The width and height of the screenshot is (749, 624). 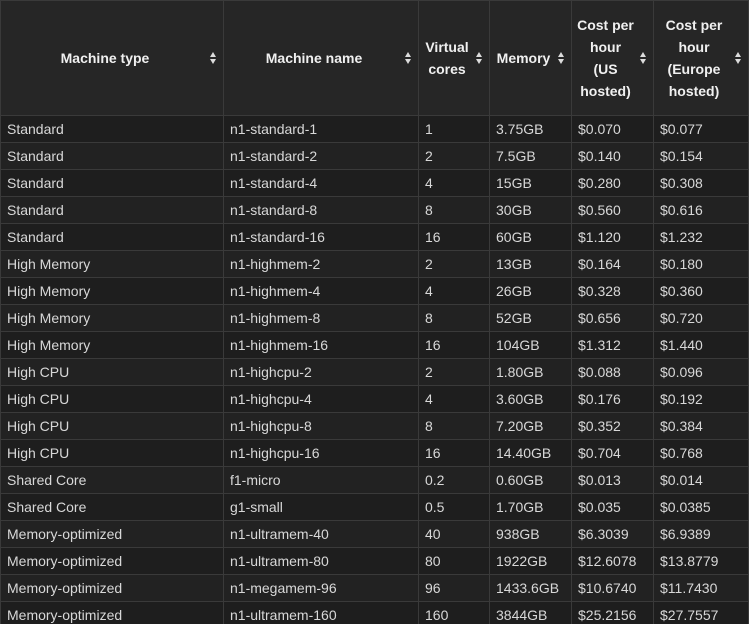 I want to click on cell-cost-us: $0.013, so click(x=612, y=480).